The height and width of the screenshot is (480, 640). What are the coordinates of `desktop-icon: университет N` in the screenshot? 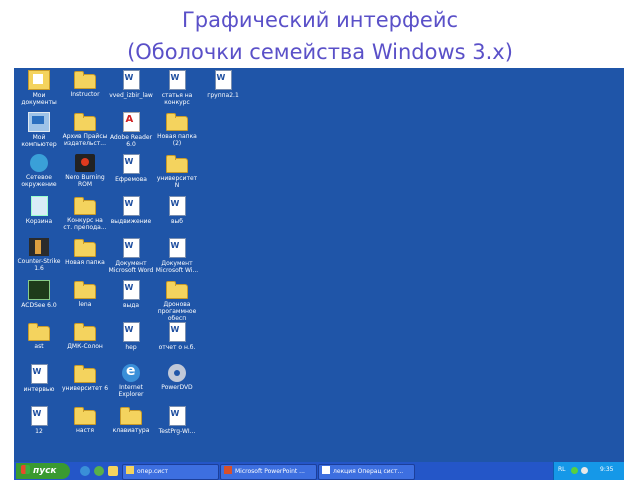 It's located at (177, 171).